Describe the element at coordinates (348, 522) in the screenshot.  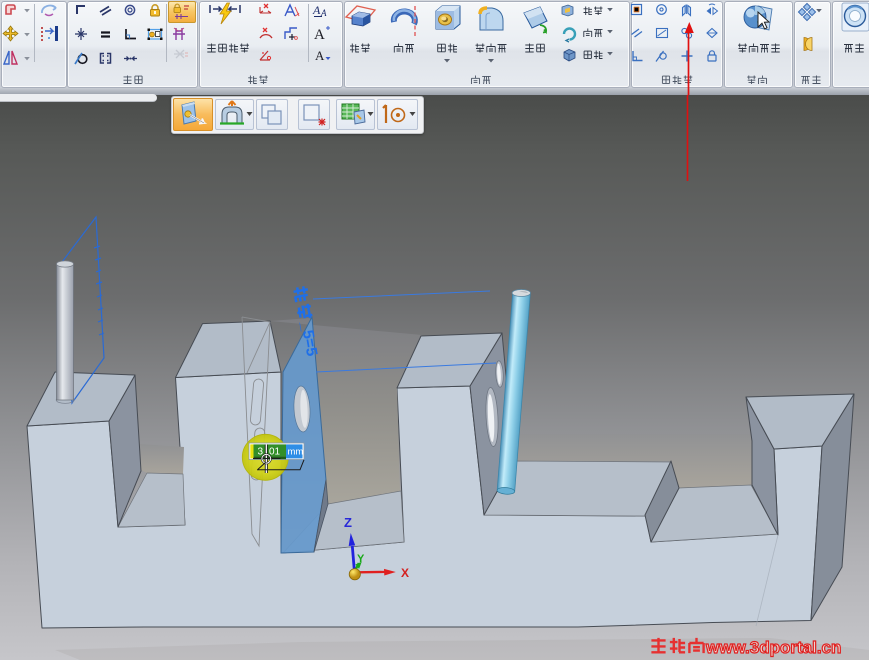
I see `svg-text: Z` at that location.